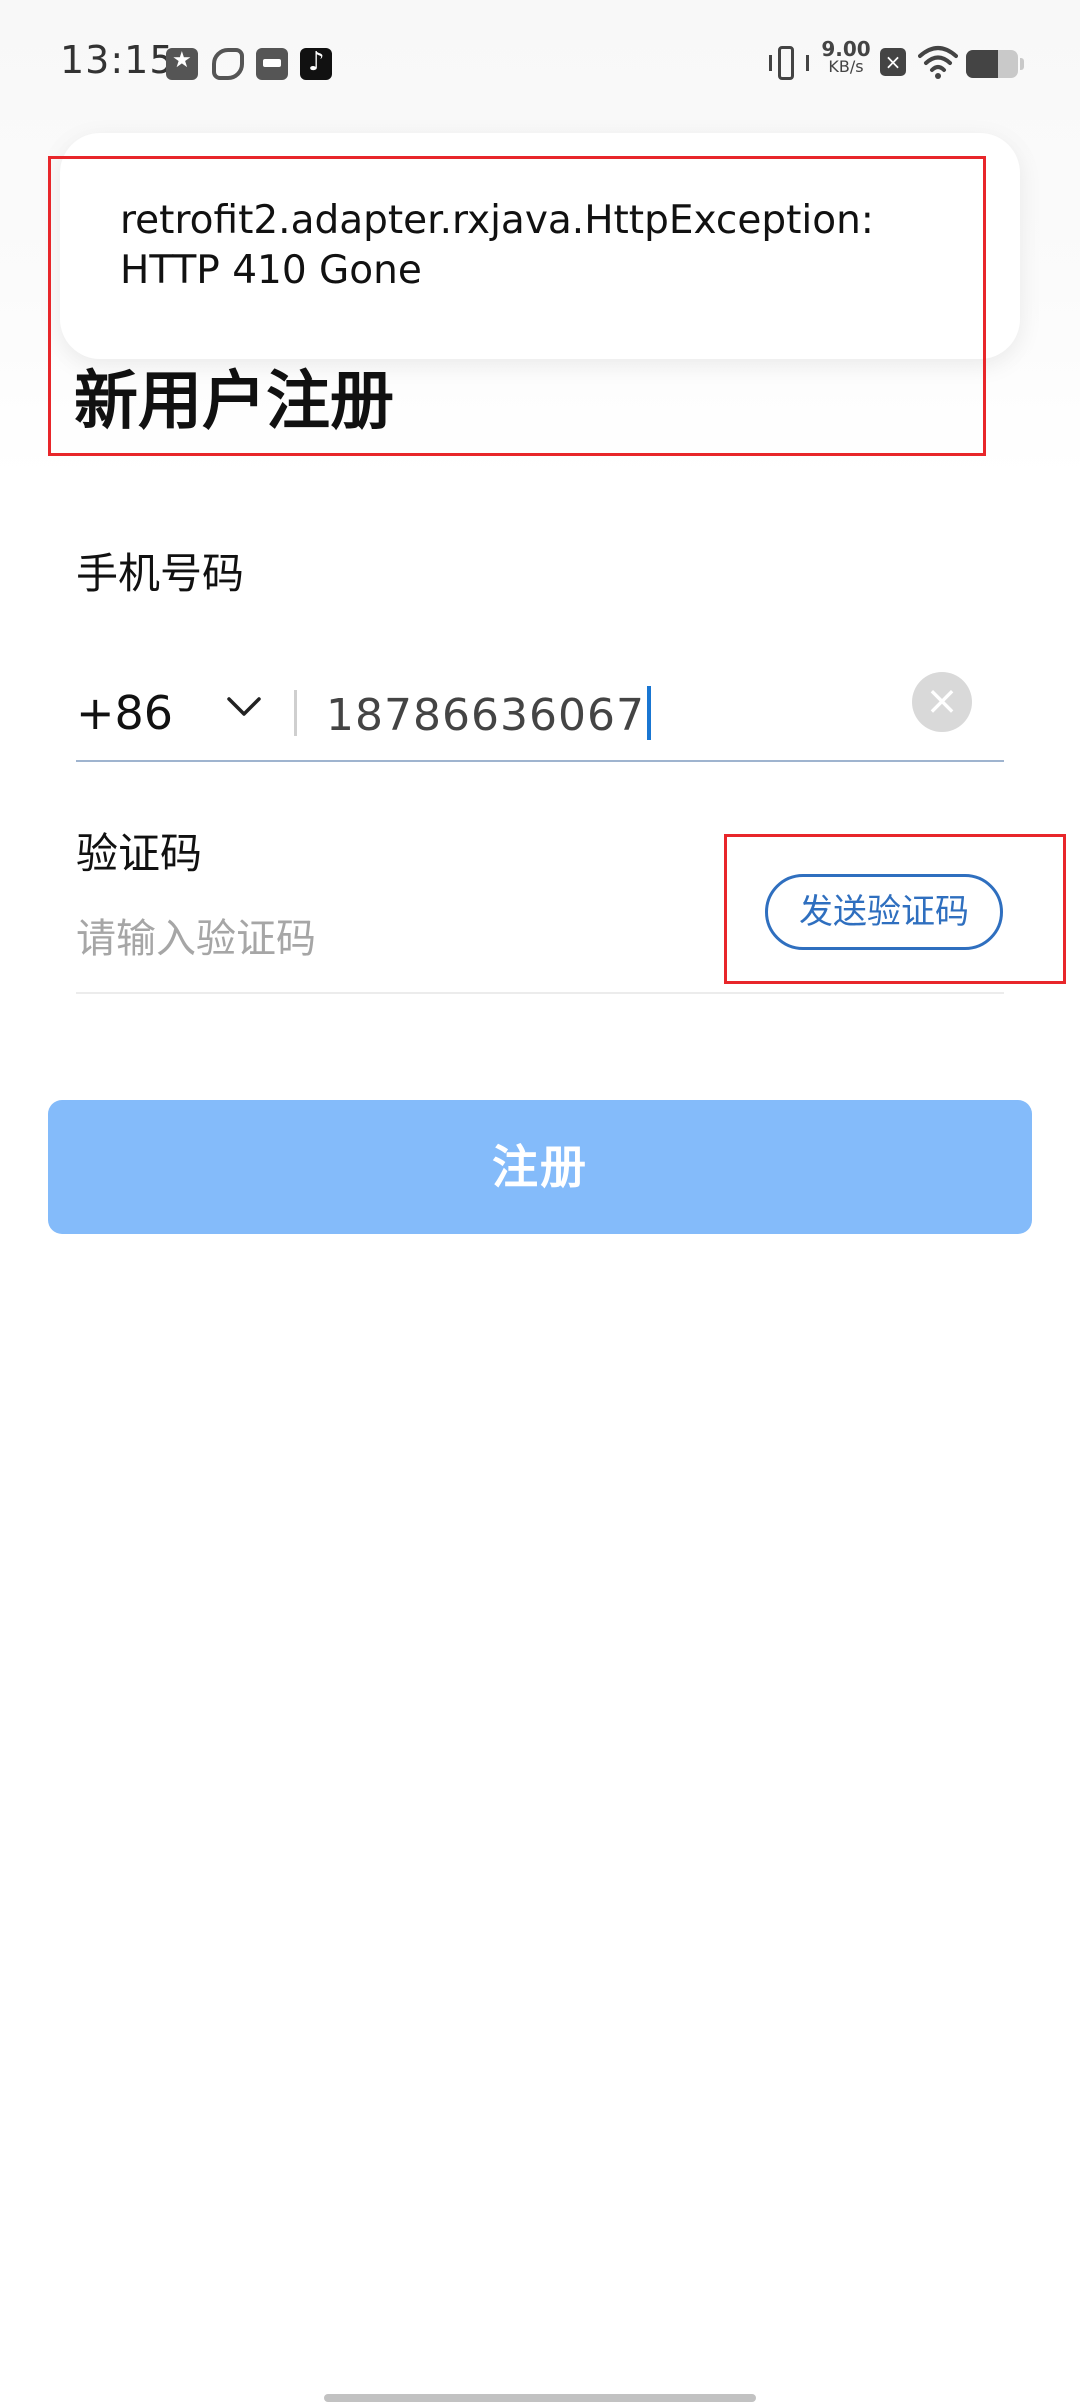 This screenshot has width=1080, height=2408. Describe the element at coordinates (228, 64) in the screenshot. I see `leaf-icon` at that location.